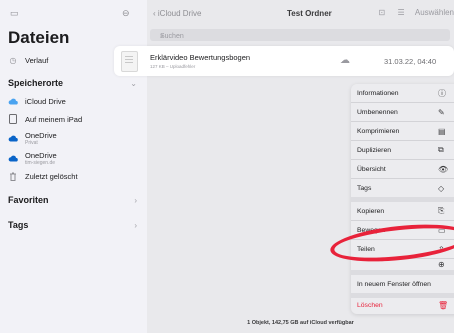 The width and height of the screenshot is (454, 333). I want to click on search-input: ⌕ Suchen, so click(300, 35).